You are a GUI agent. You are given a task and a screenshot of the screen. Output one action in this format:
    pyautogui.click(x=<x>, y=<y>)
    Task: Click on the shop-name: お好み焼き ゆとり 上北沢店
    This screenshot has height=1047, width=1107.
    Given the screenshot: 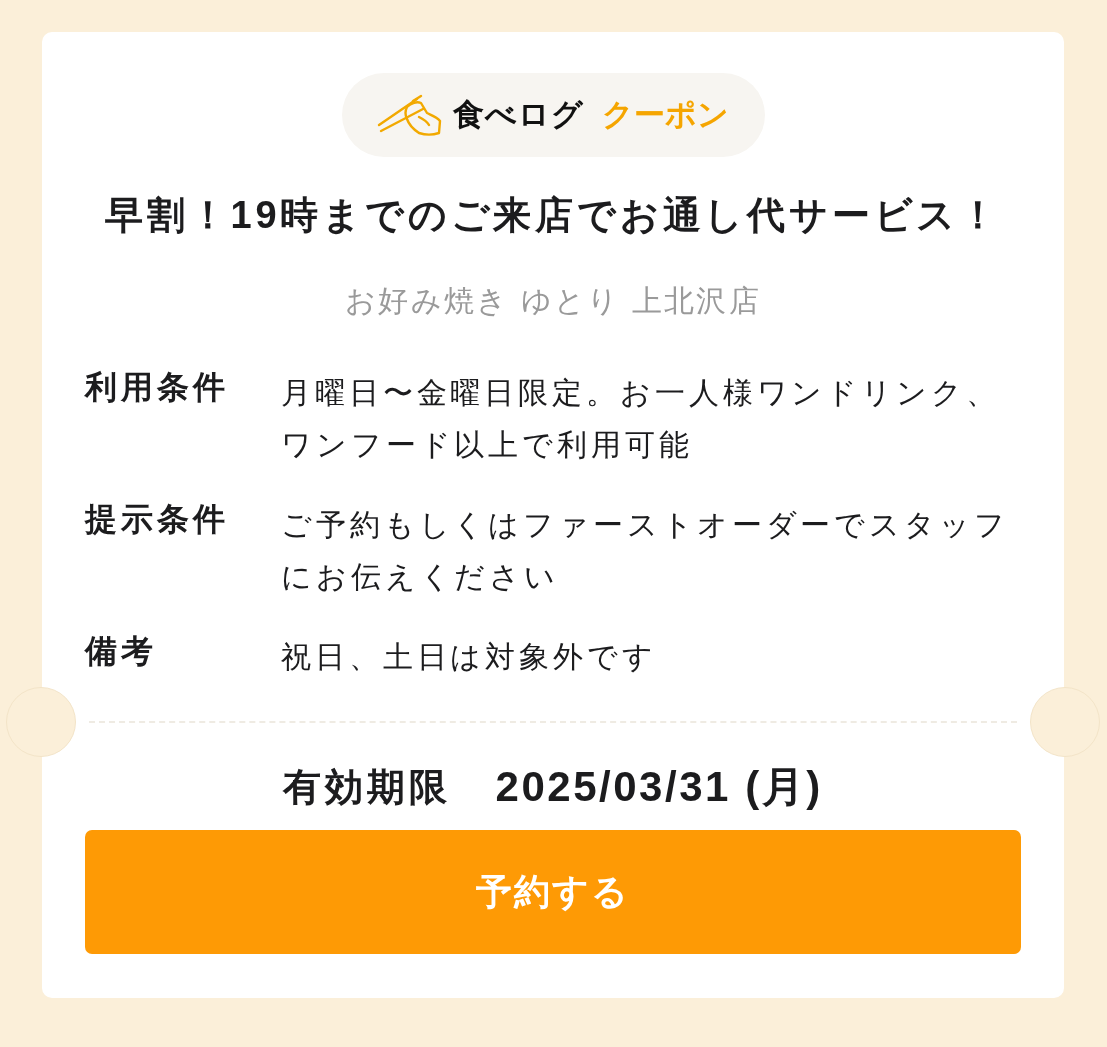 What is the action you would take?
    pyautogui.click(x=553, y=301)
    